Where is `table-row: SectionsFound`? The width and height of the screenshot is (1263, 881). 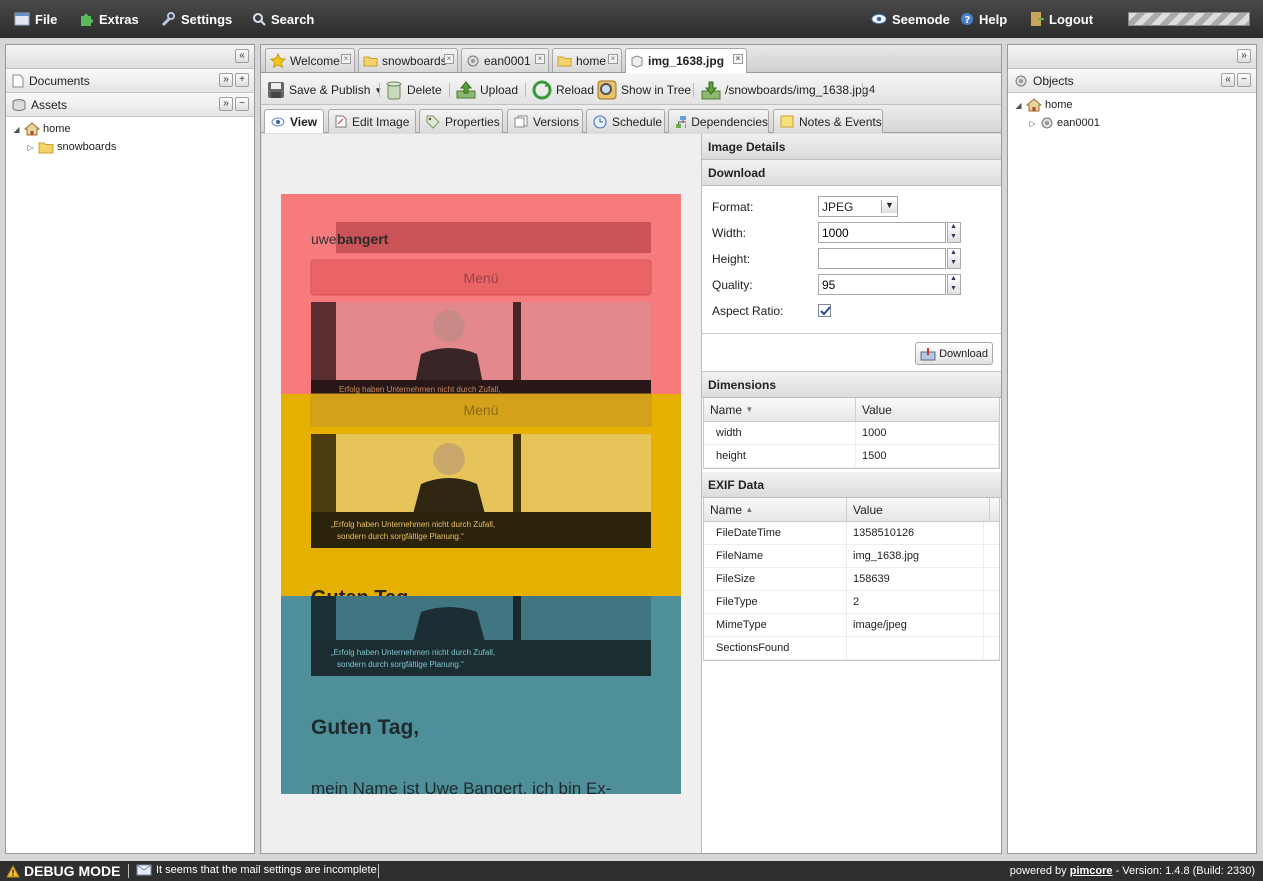
table-row: SectionsFound is located at coordinates (851, 648).